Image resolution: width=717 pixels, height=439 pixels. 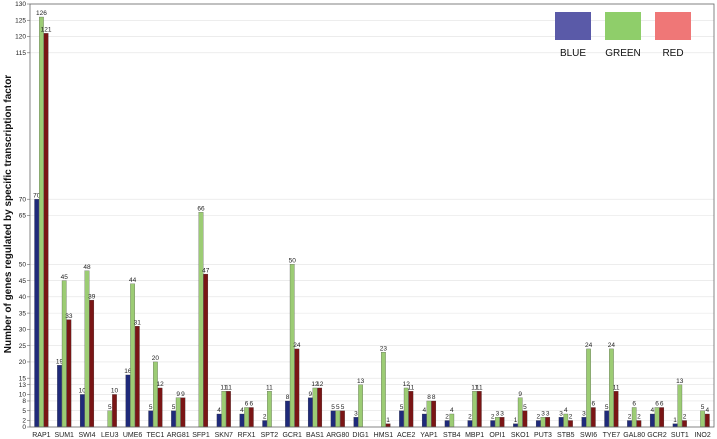 What do you see at coordinates (675, 425) in the screenshot?
I see `bar-blue-sut1` at bounding box center [675, 425].